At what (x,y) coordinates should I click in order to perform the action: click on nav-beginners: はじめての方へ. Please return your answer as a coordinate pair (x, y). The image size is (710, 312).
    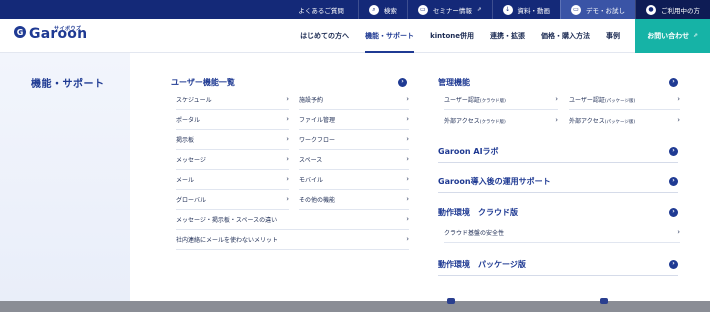
    Looking at the image, I should click on (324, 36).